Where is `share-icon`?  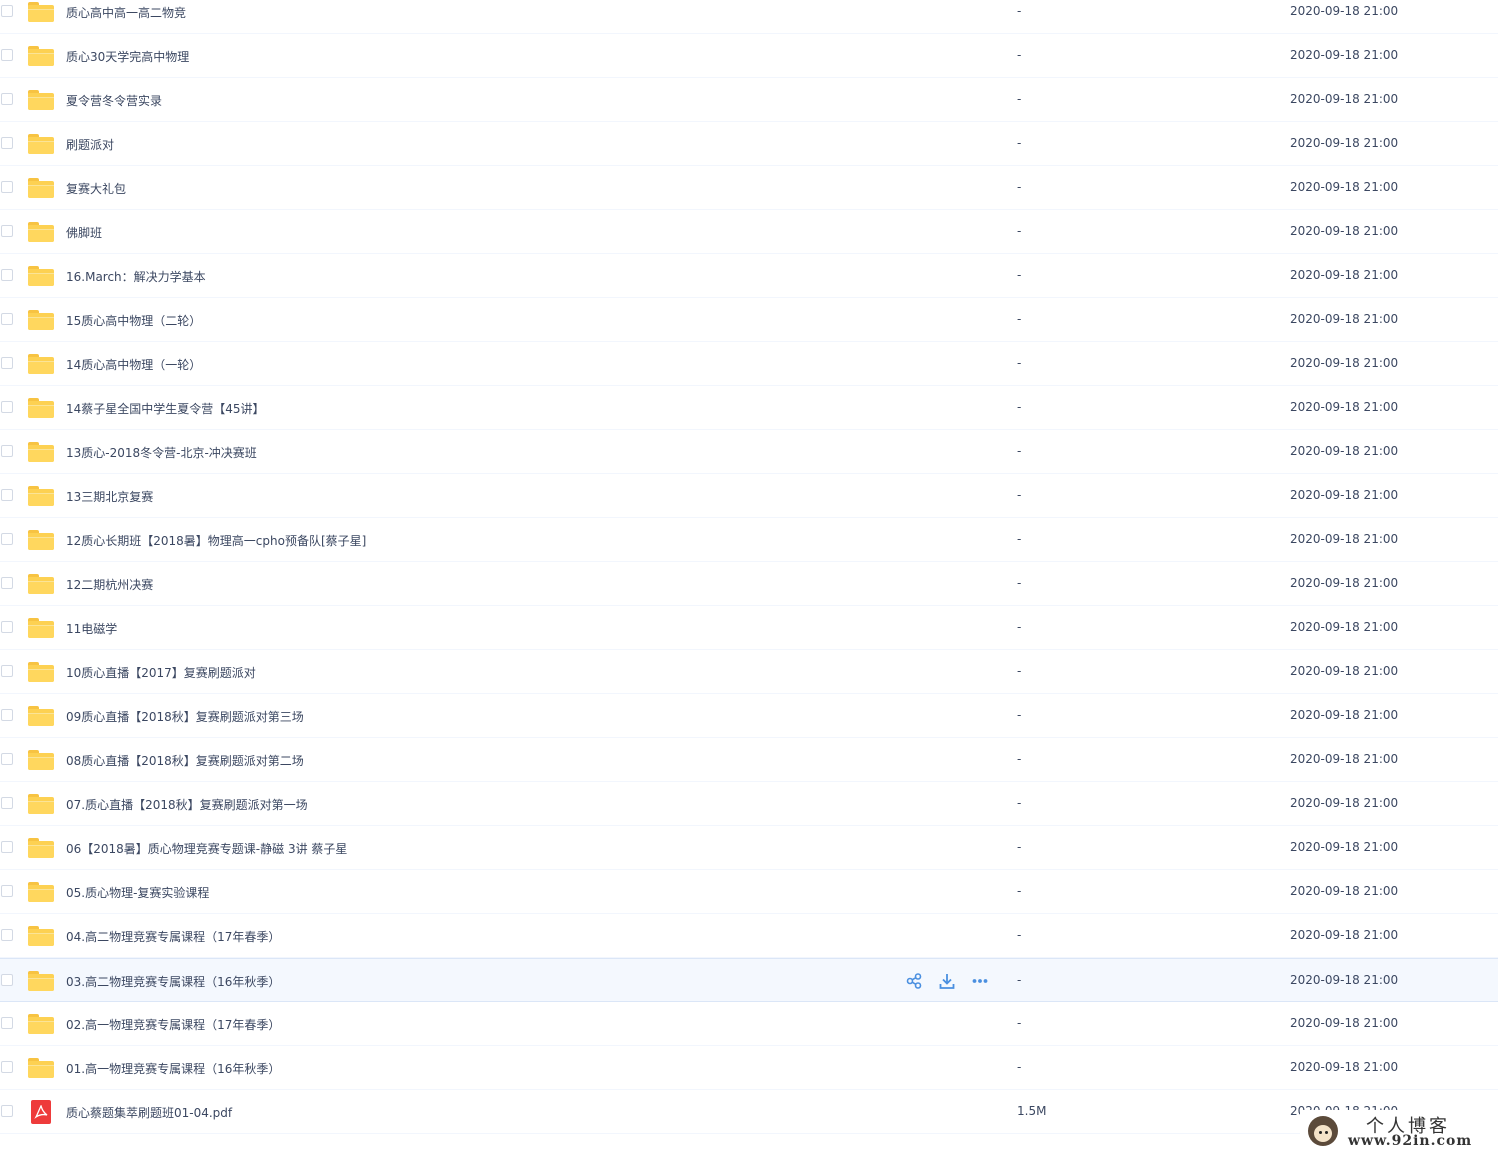 share-icon is located at coordinates (914, 981).